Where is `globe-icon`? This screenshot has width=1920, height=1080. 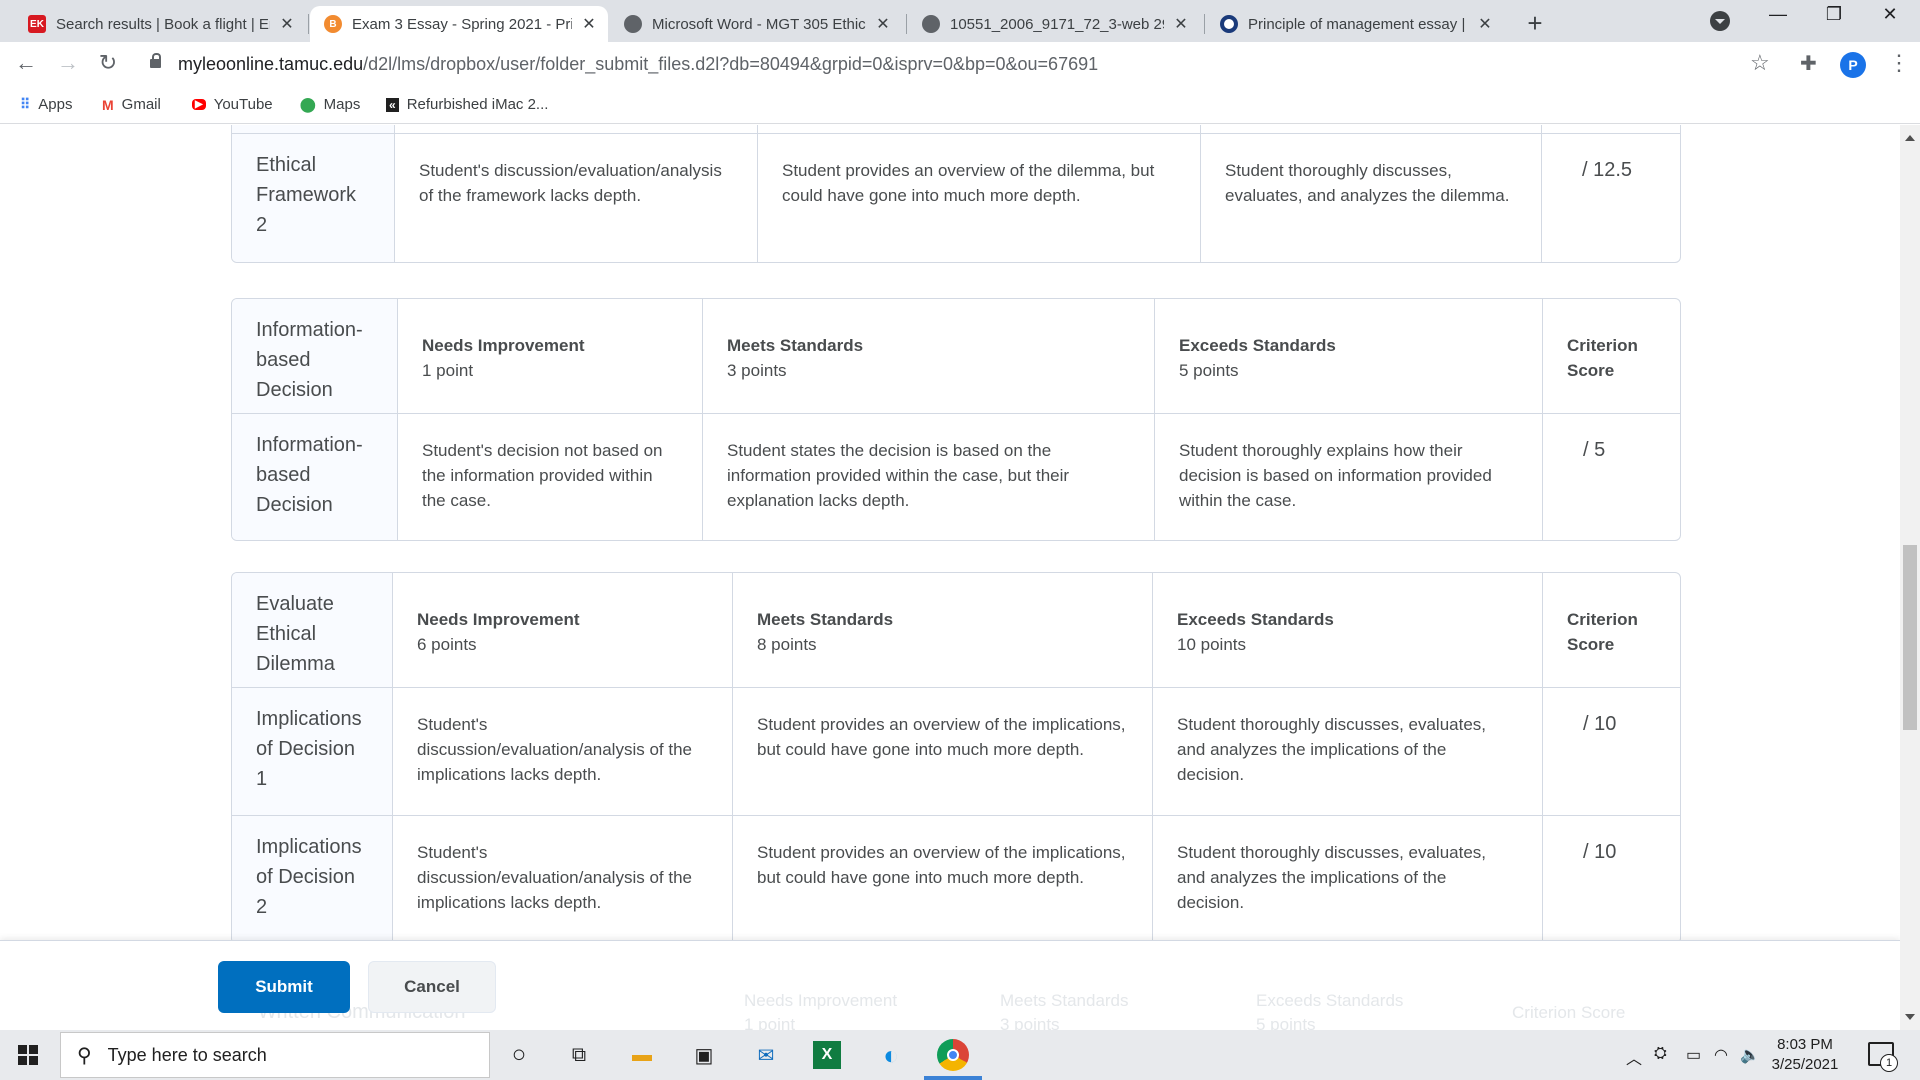 globe-icon is located at coordinates (633, 24).